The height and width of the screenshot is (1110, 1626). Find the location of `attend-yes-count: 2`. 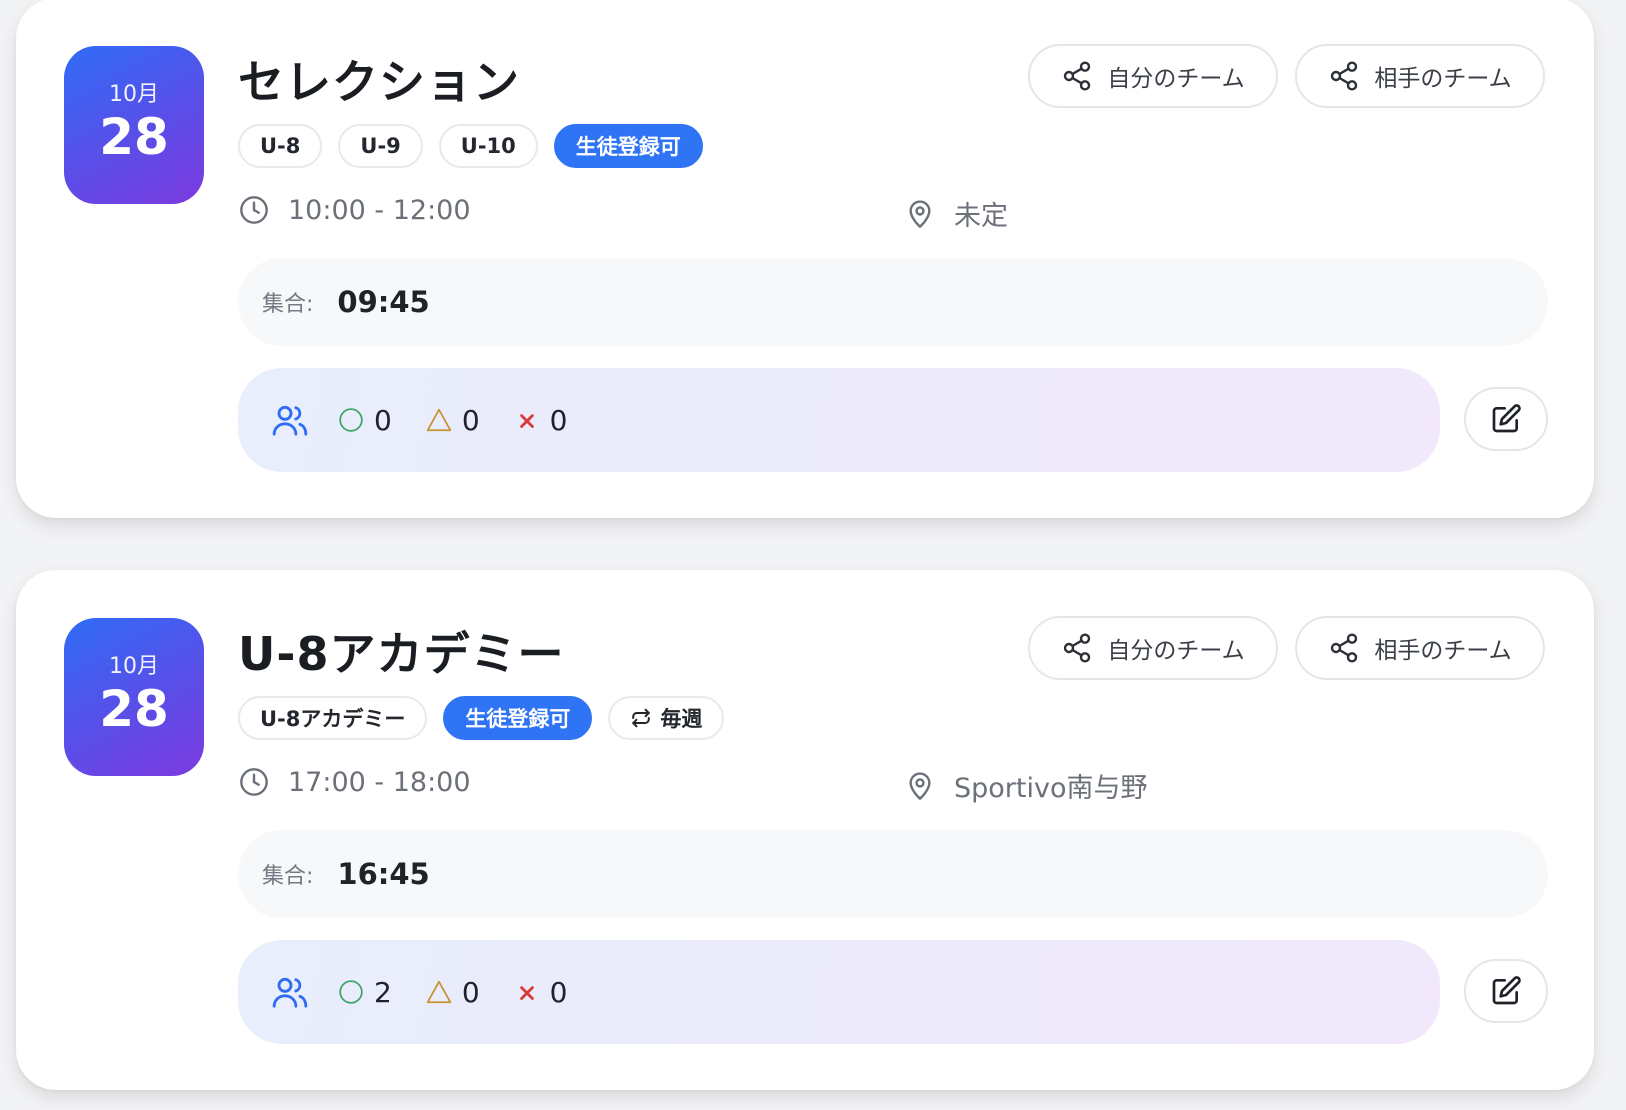

attend-yes-count: 2 is located at coordinates (365, 992).